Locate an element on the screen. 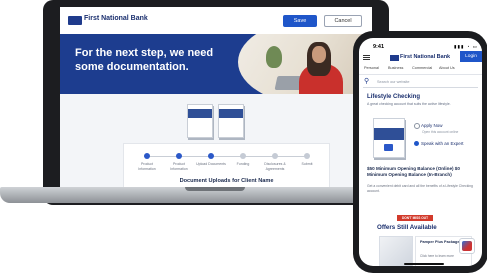 This screenshot has width=487, height=273. card-icon is located at coordinates (388, 147).